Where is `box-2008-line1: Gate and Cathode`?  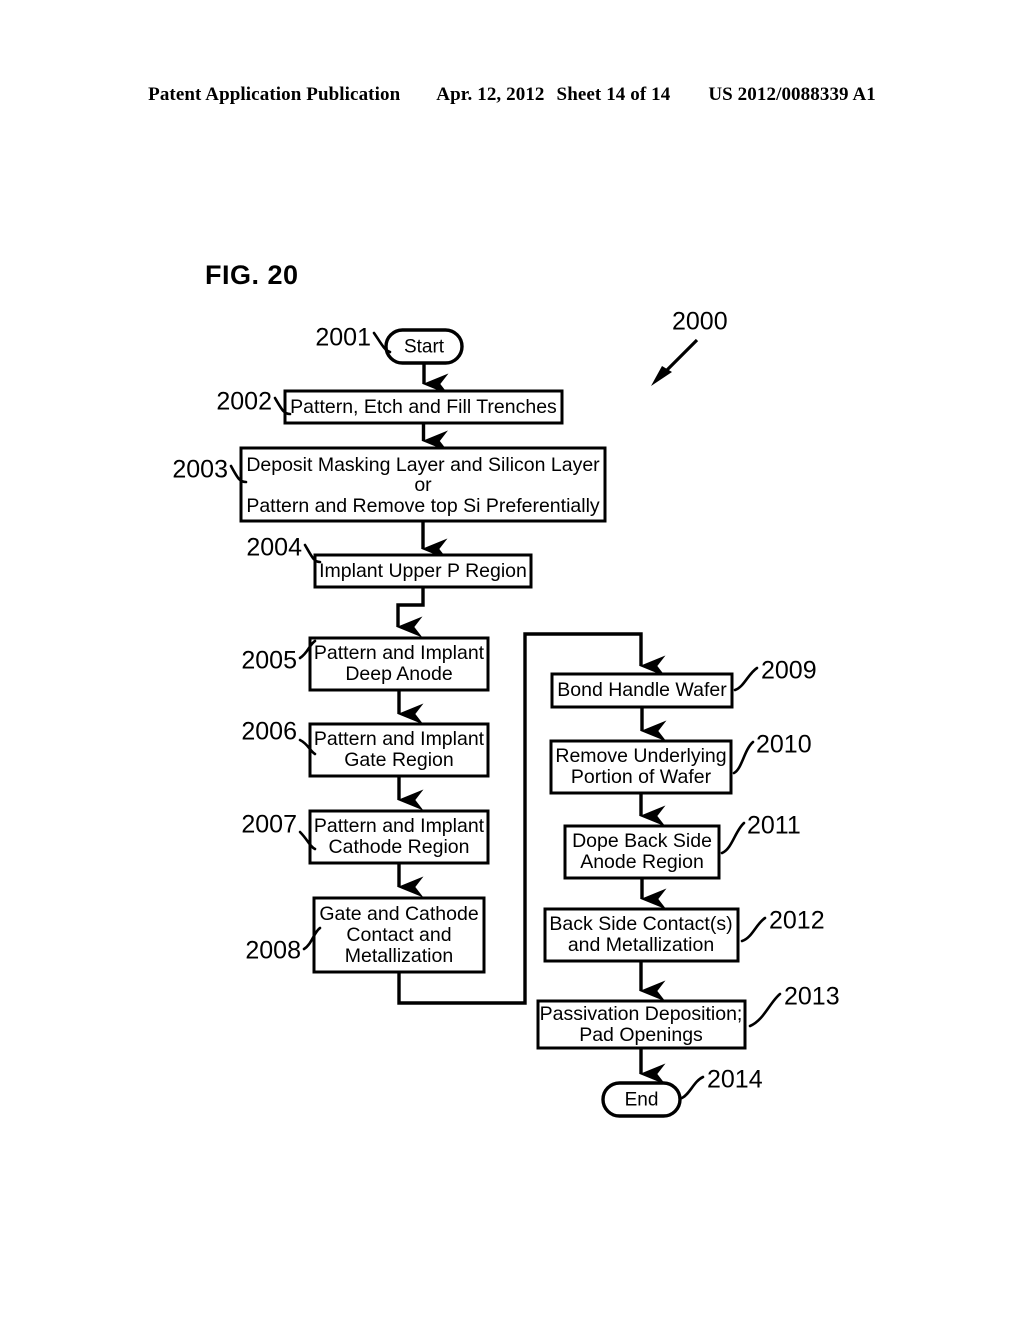
box-2008-line1: Gate and Cathode is located at coordinates (398, 914).